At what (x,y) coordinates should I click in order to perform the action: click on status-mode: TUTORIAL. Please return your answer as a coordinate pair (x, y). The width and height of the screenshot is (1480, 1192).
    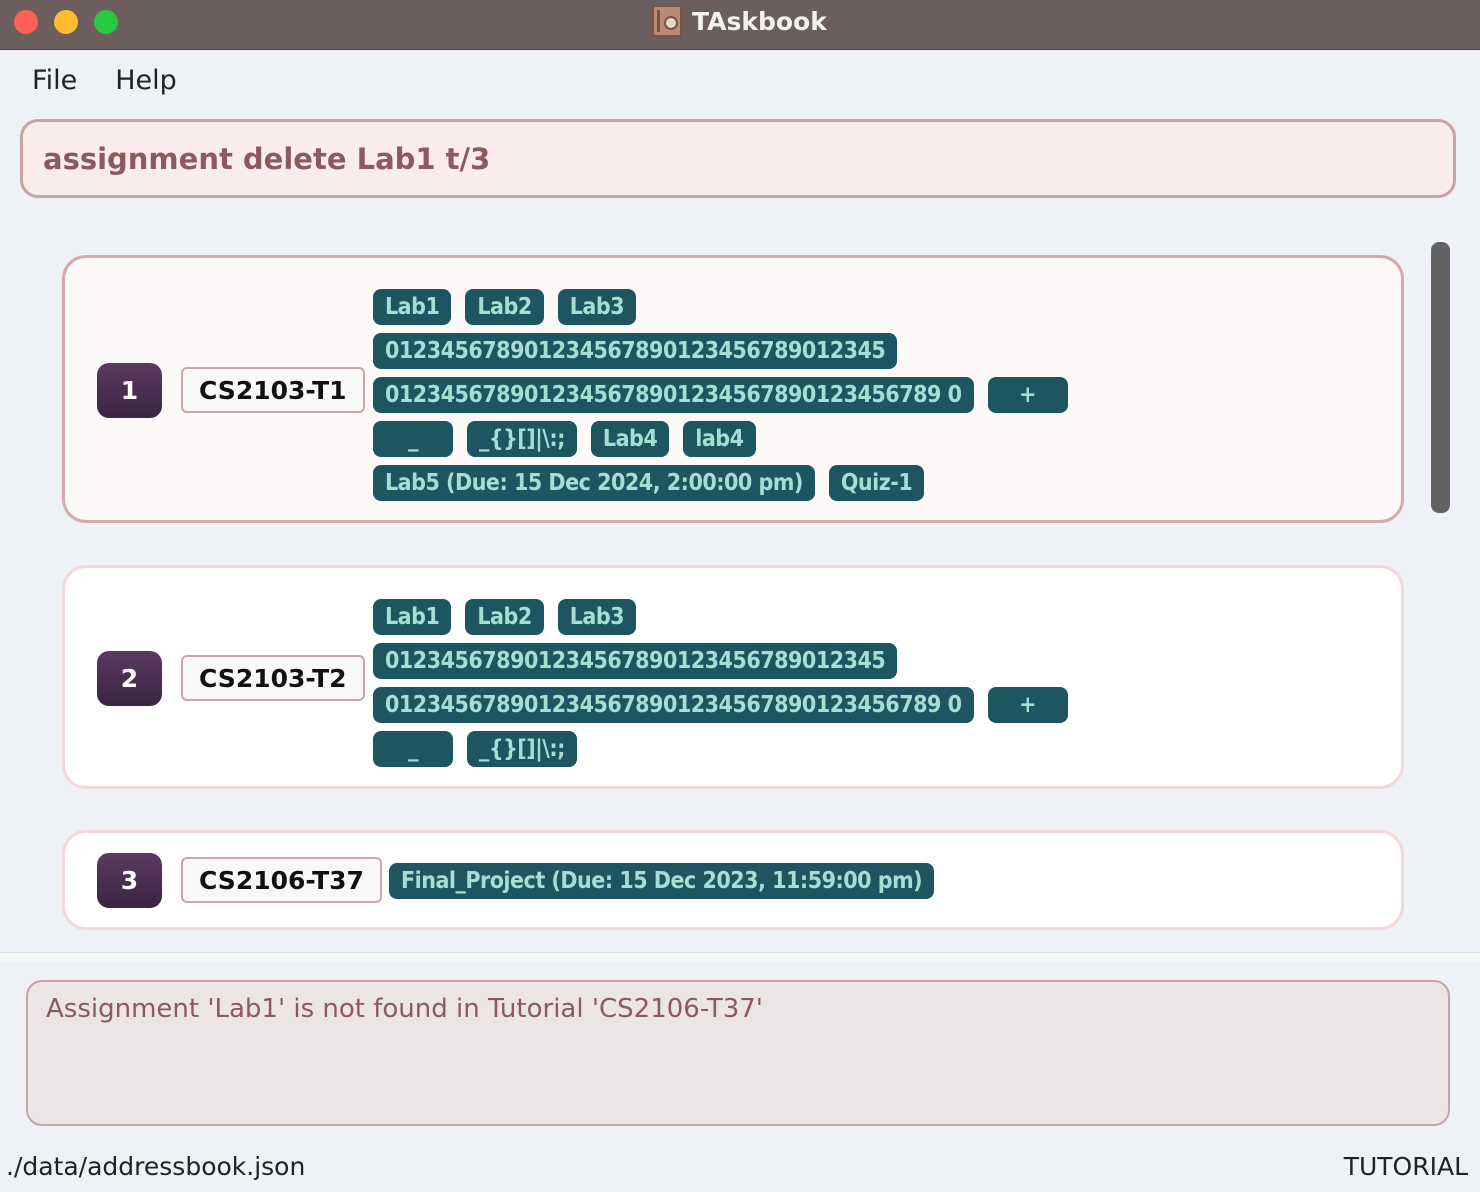
    Looking at the image, I should click on (1405, 1166).